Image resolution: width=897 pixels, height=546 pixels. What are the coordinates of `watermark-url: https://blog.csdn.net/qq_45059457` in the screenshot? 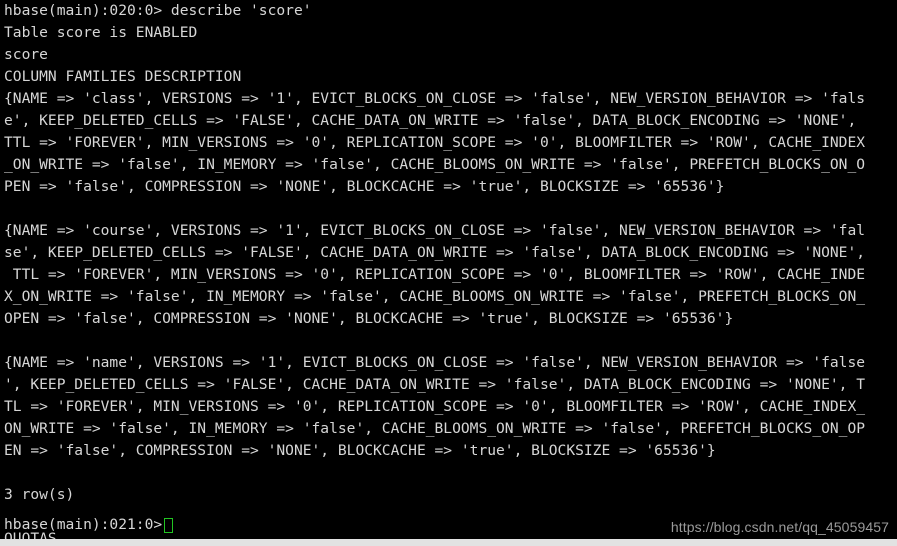 It's located at (779, 527).